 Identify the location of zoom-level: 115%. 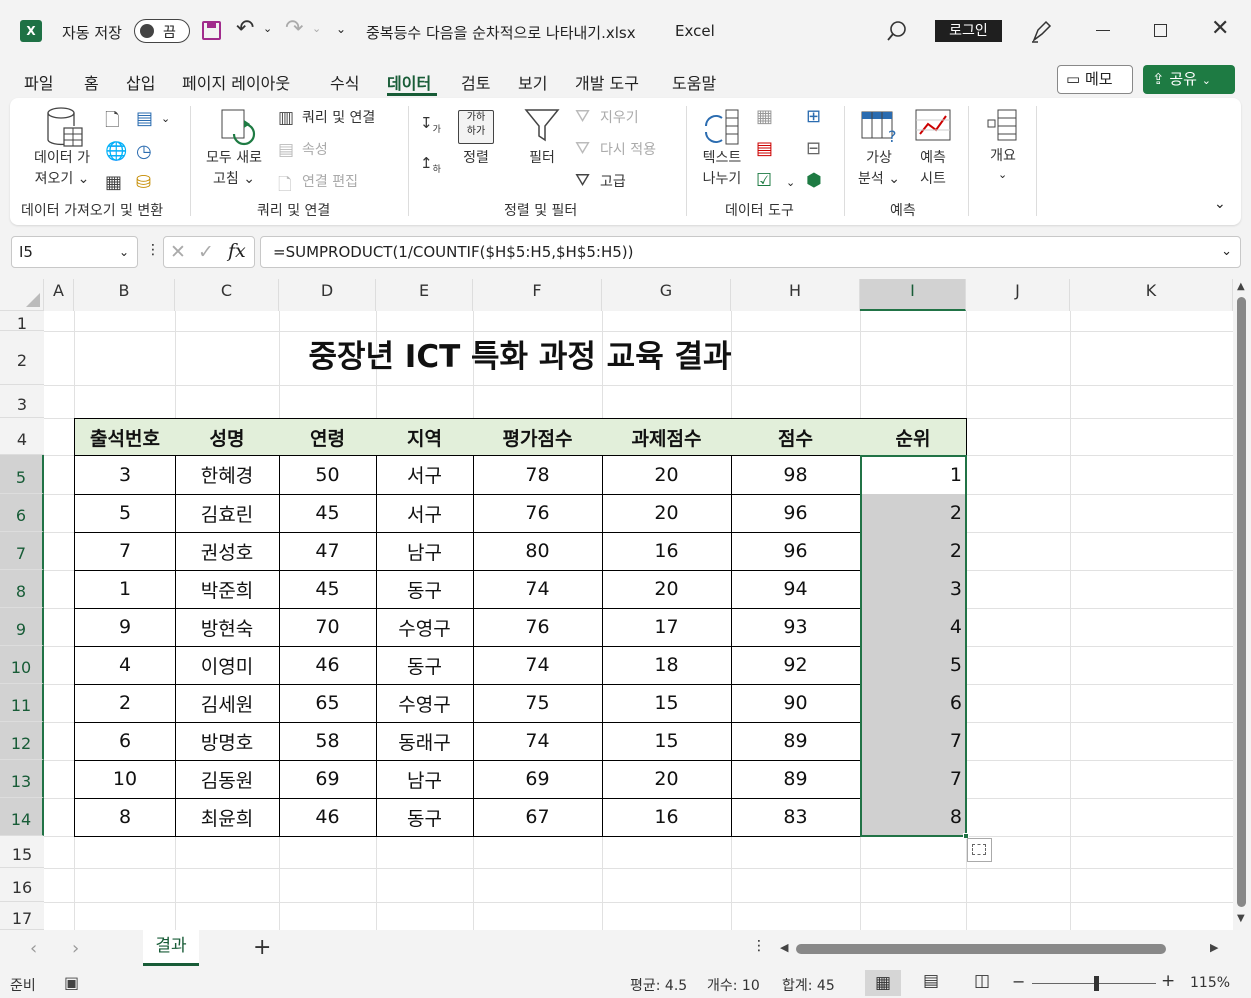
(1210, 983).